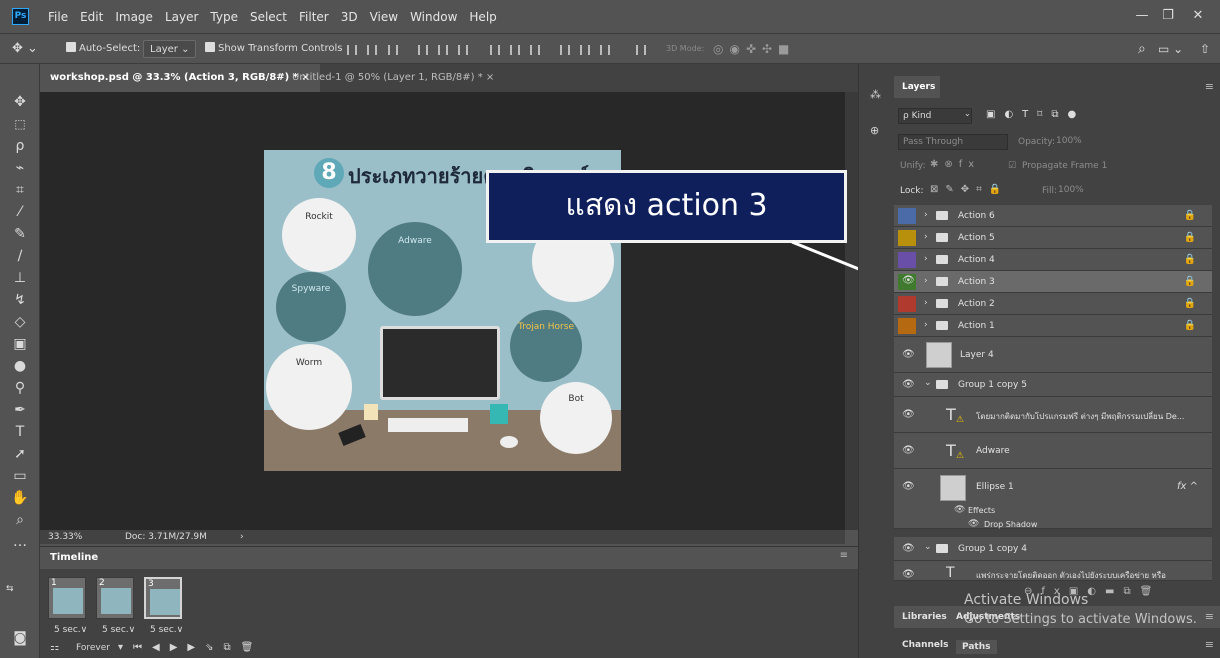 Image resolution: width=1220 pixels, height=658 pixels. What do you see at coordinates (1168, 16) in the screenshot?
I see `restore-icon: ❐` at bounding box center [1168, 16].